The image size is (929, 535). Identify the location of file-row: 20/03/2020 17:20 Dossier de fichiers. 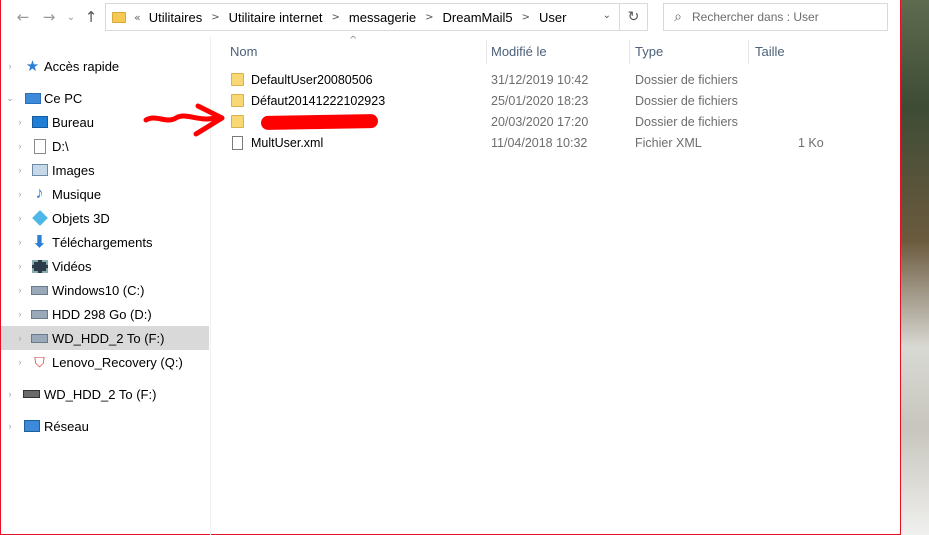
(526, 122).